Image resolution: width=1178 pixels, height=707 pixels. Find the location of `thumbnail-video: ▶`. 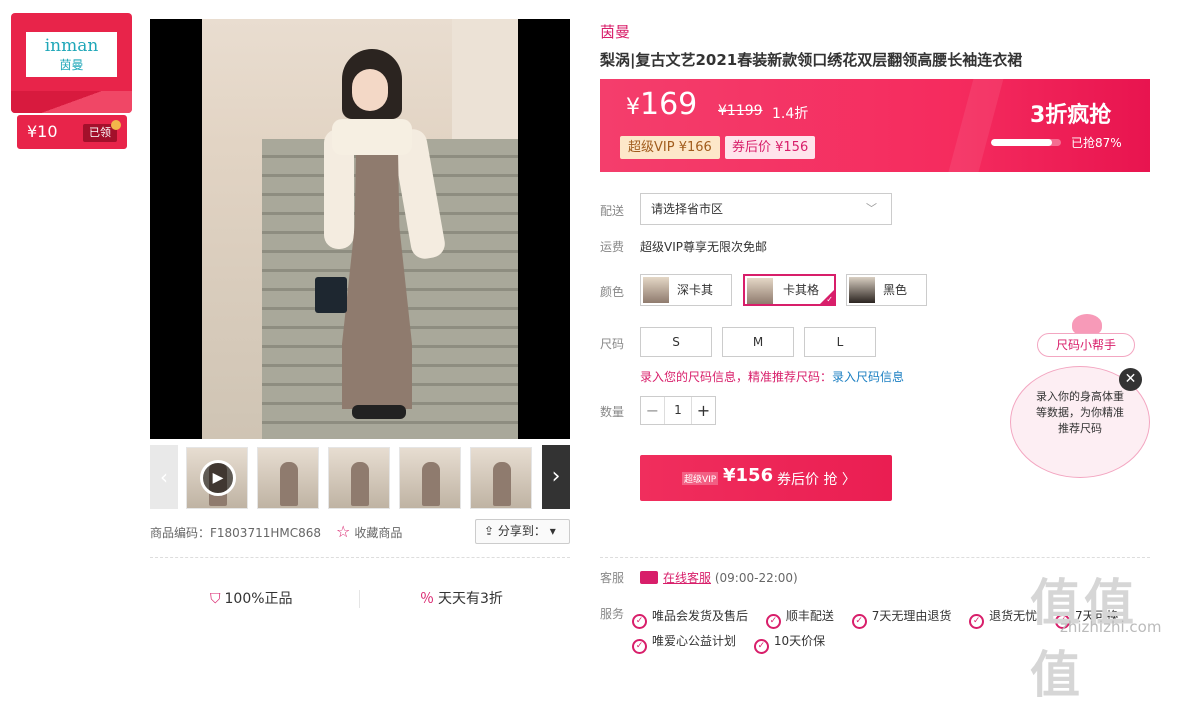

thumbnail-video: ▶ is located at coordinates (217, 478).